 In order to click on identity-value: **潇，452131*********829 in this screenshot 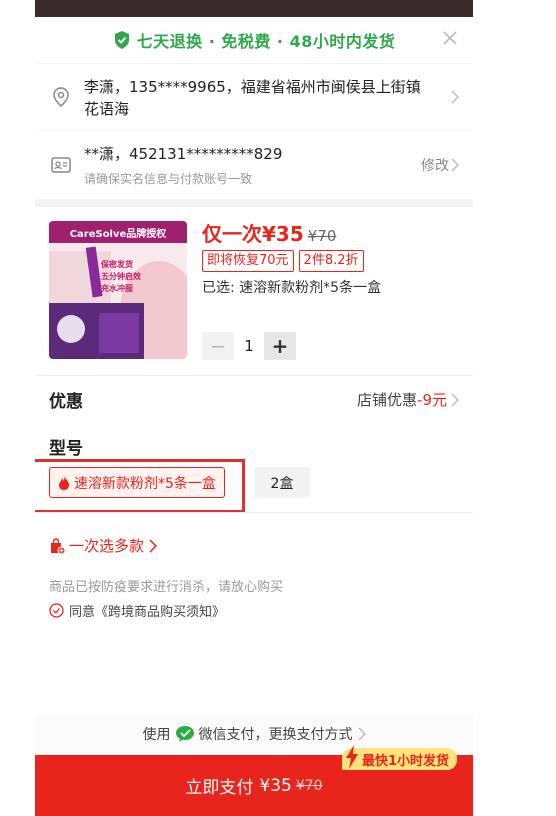, I will do `click(183, 154)`.